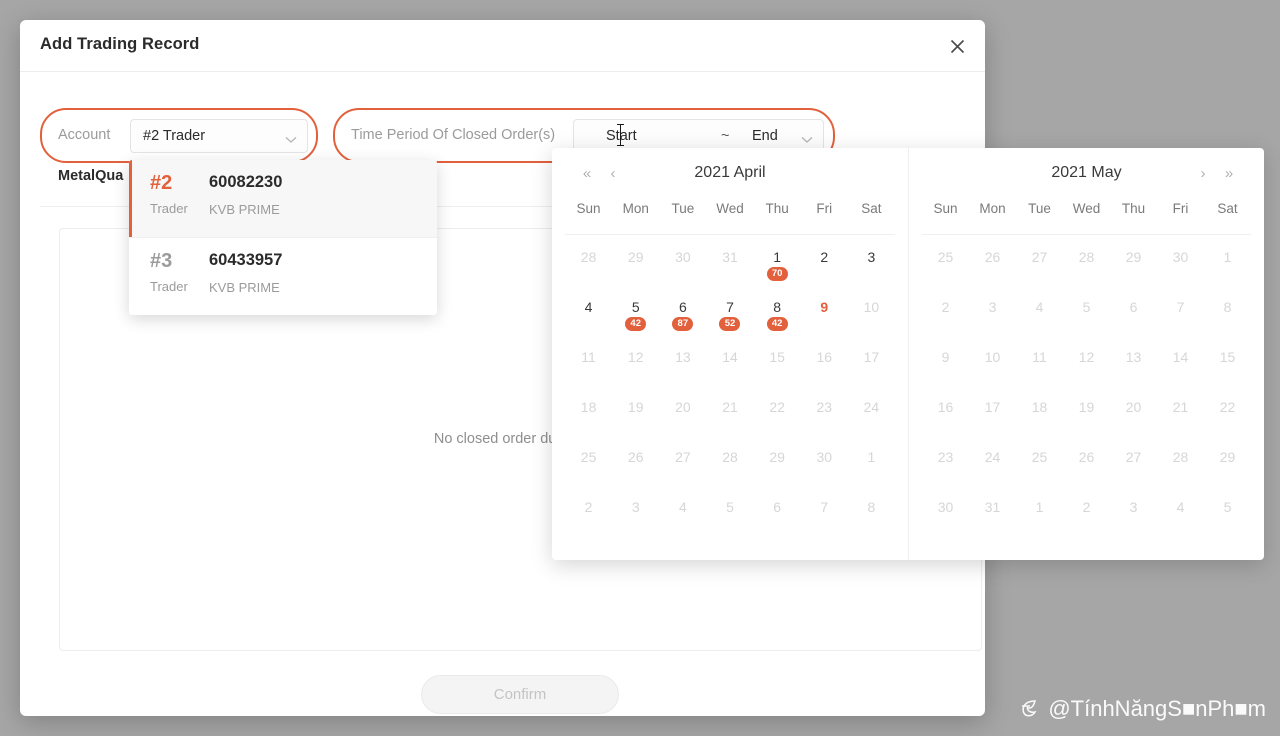 The width and height of the screenshot is (1280, 736). What do you see at coordinates (1227, 366) in the screenshot?
I see `calendar-day-cell: 15` at bounding box center [1227, 366].